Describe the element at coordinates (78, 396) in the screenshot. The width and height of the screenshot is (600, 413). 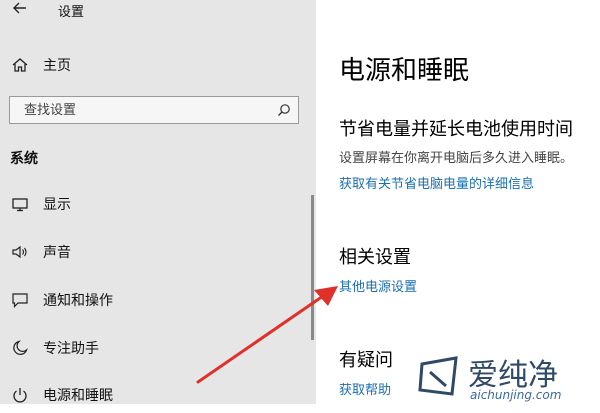
I see `sidebar-item-label: 电源和睡眠` at that location.